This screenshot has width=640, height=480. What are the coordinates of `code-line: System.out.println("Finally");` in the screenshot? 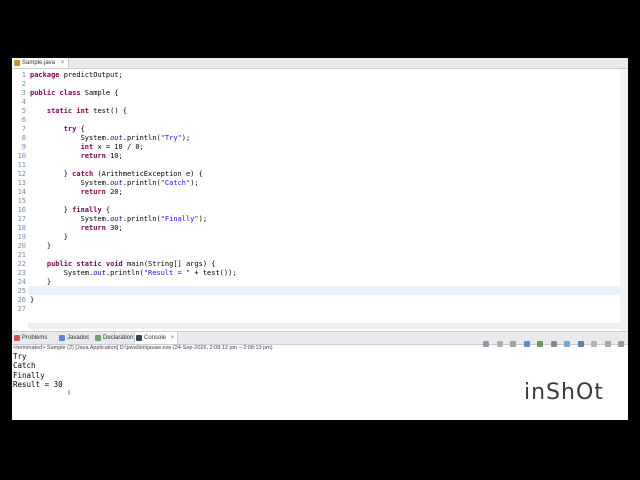 It's located at (118, 219).